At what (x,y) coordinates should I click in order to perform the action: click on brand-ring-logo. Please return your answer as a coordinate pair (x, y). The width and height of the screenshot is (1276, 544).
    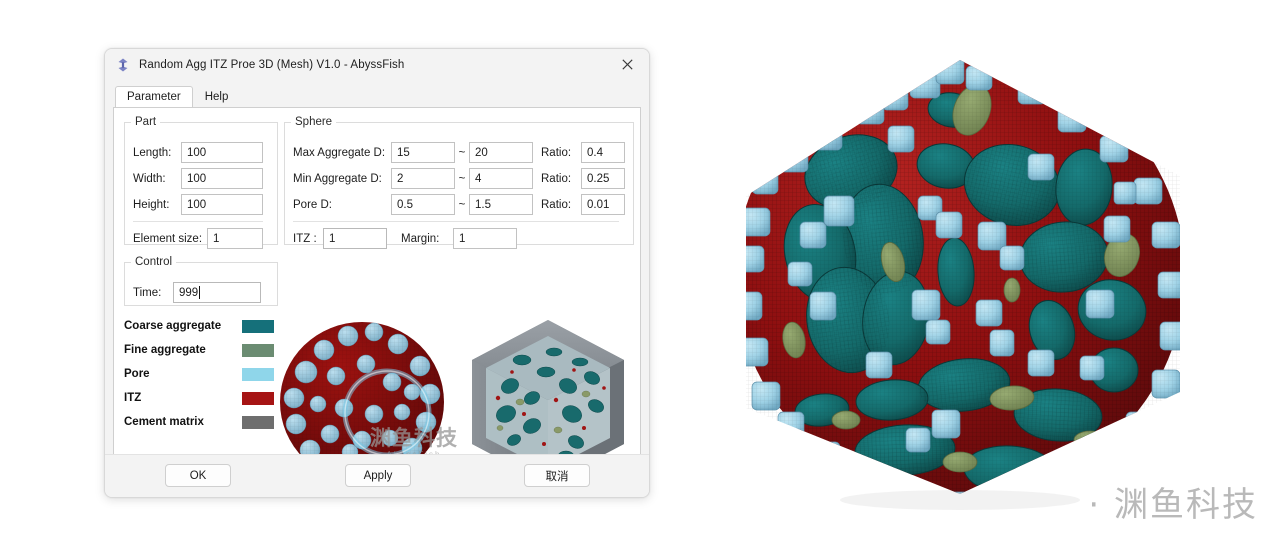
    Looking at the image, I should click on (387, 413).